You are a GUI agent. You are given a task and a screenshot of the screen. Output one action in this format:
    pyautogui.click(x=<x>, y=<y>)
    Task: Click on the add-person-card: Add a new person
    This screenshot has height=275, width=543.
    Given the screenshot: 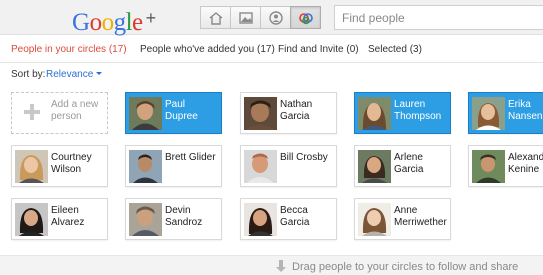 What is the action you would take?
    pyautogui.click(x=59, y=113)
    